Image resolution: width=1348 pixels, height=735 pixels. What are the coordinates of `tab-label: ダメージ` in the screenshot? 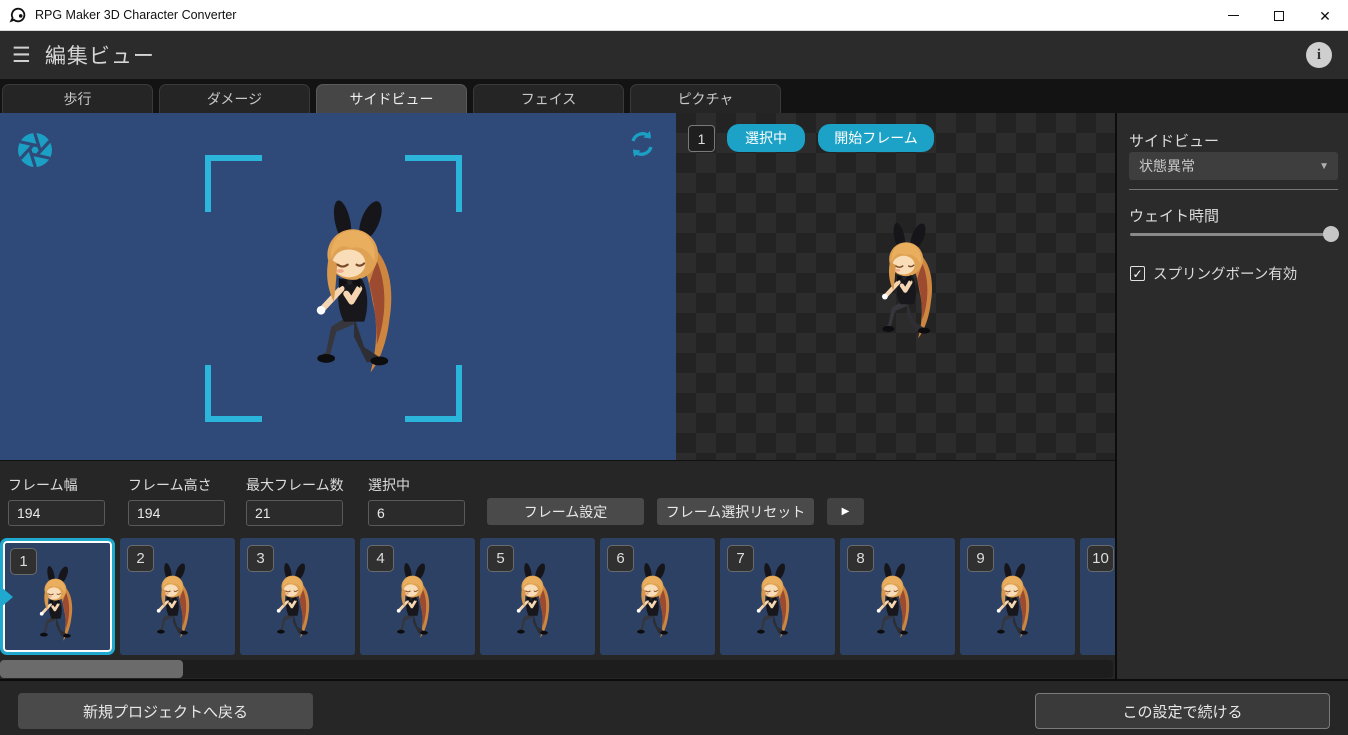 It's located at (234, 99).